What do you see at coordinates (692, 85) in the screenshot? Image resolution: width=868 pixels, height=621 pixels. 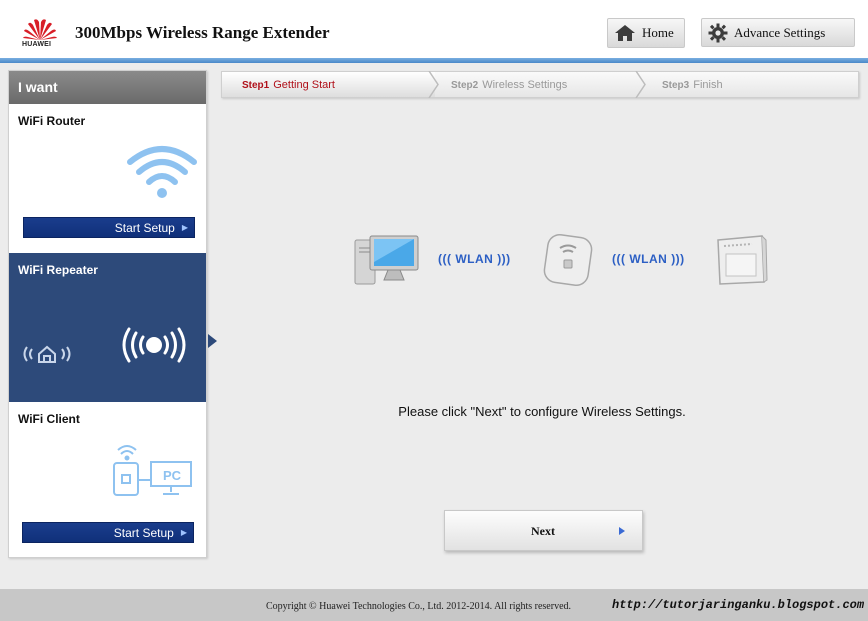 I see `step-3: Step3 Finish` at bounding box center [692, 85].